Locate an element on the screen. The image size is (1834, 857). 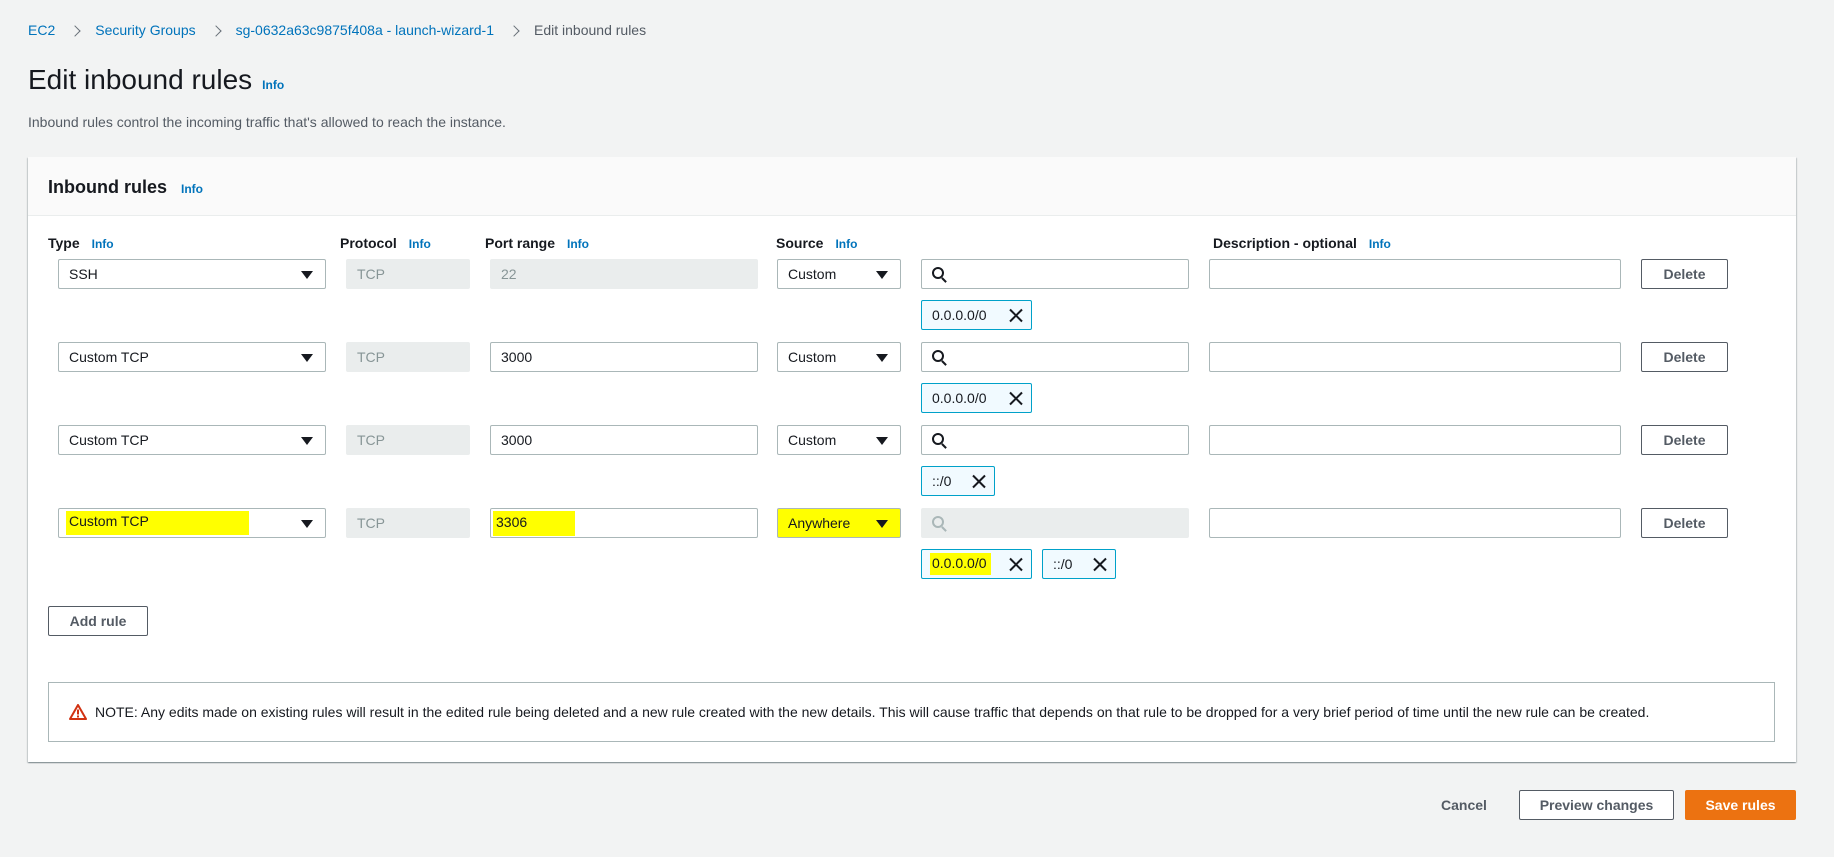
panel-title-row: Inbound rules Info is located at coordinates (125, 187).